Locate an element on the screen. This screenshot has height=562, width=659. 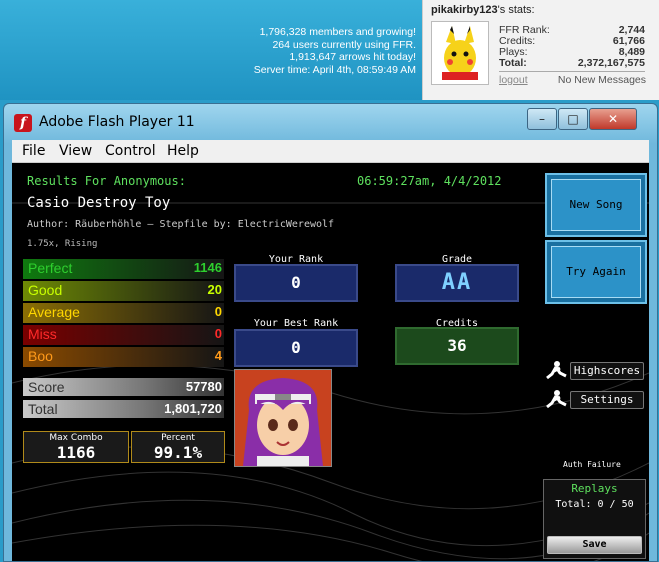
messages-link: No New Messages is located at coordinates (602, 80).